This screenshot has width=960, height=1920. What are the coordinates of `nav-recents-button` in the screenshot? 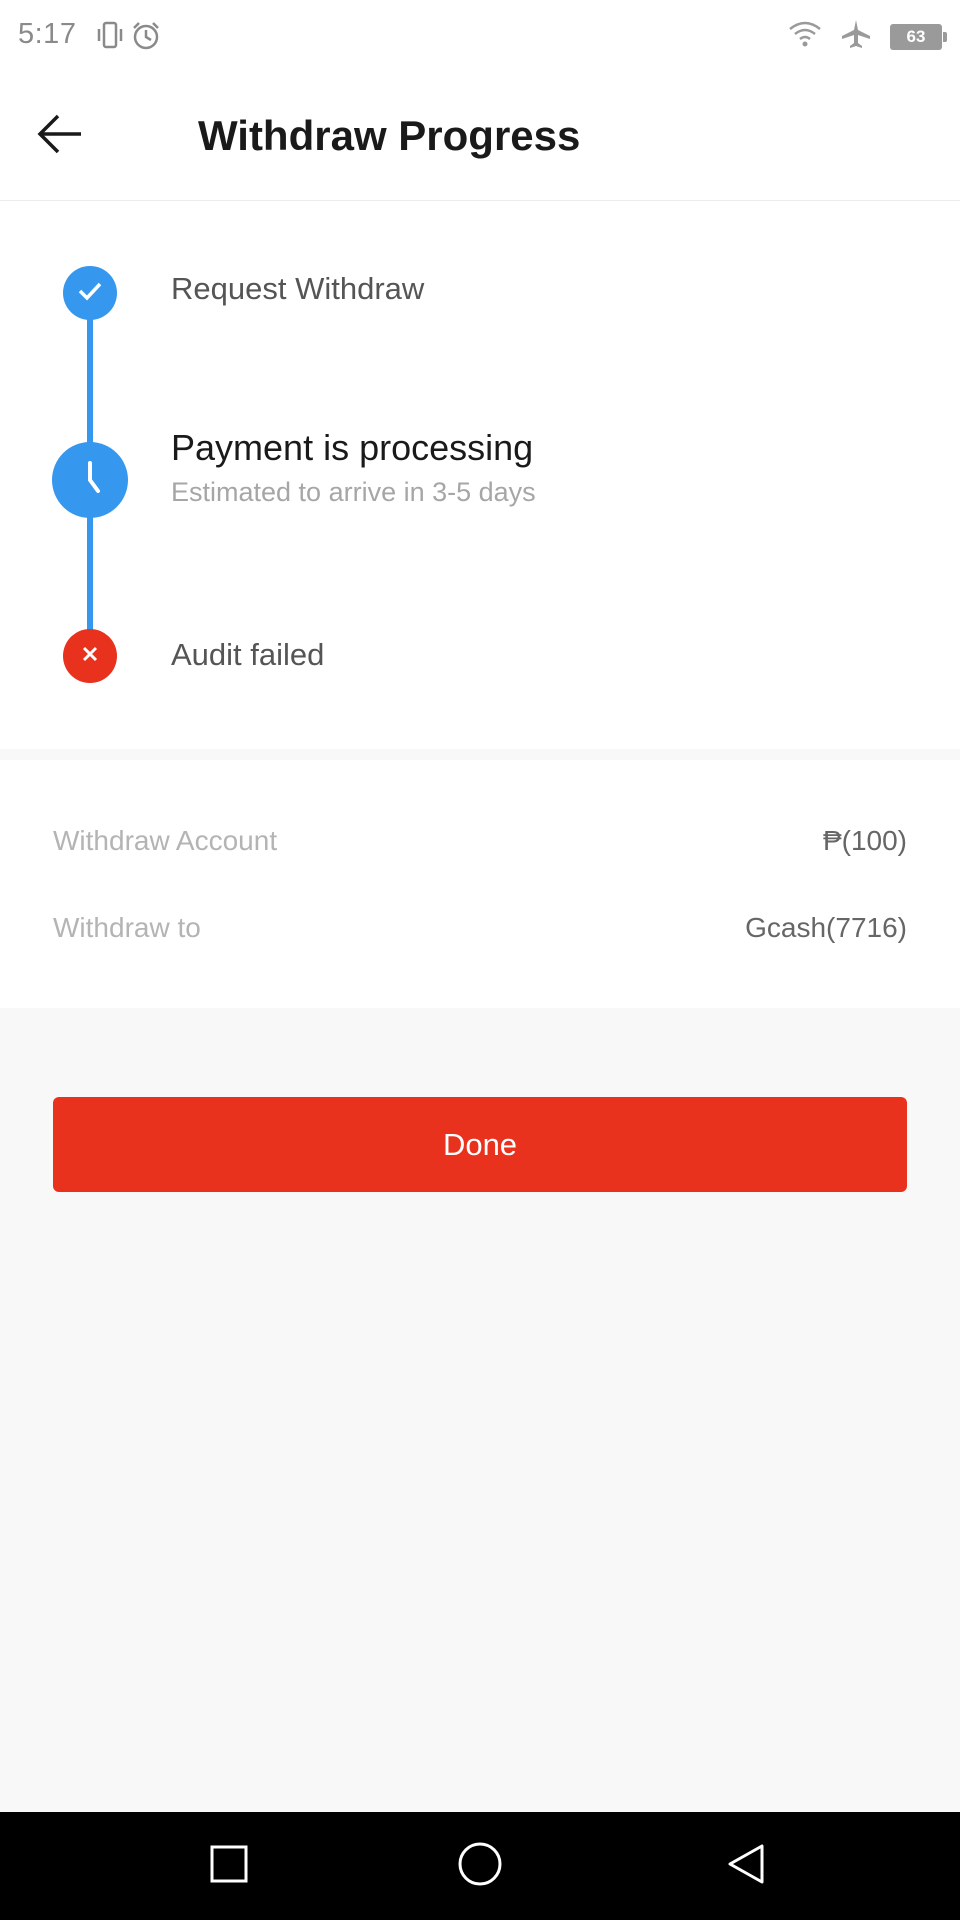 It's located at (229, 1866).